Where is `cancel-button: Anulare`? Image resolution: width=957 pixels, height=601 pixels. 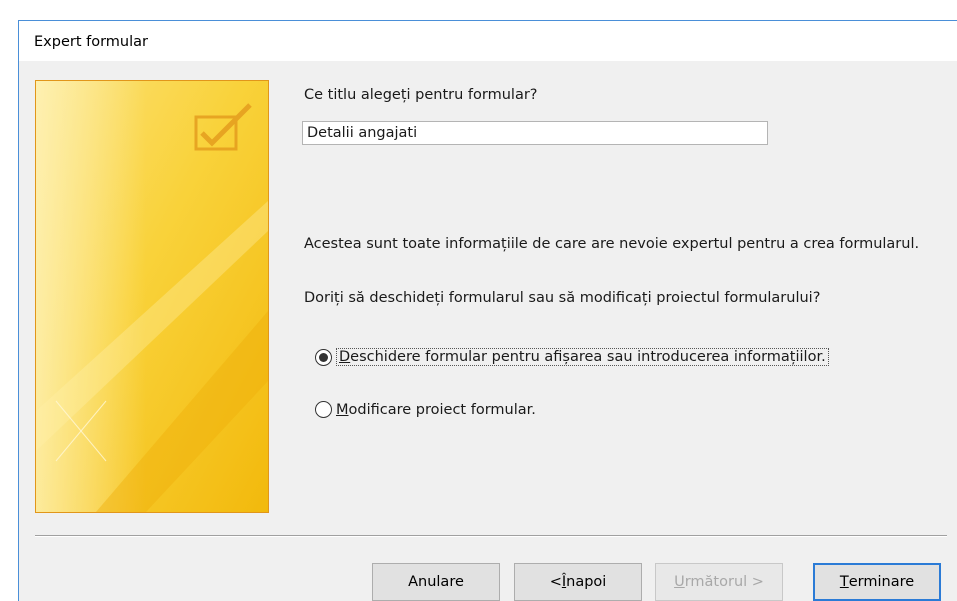 cancel-button: Anulare is located at coordinates (436, 582).